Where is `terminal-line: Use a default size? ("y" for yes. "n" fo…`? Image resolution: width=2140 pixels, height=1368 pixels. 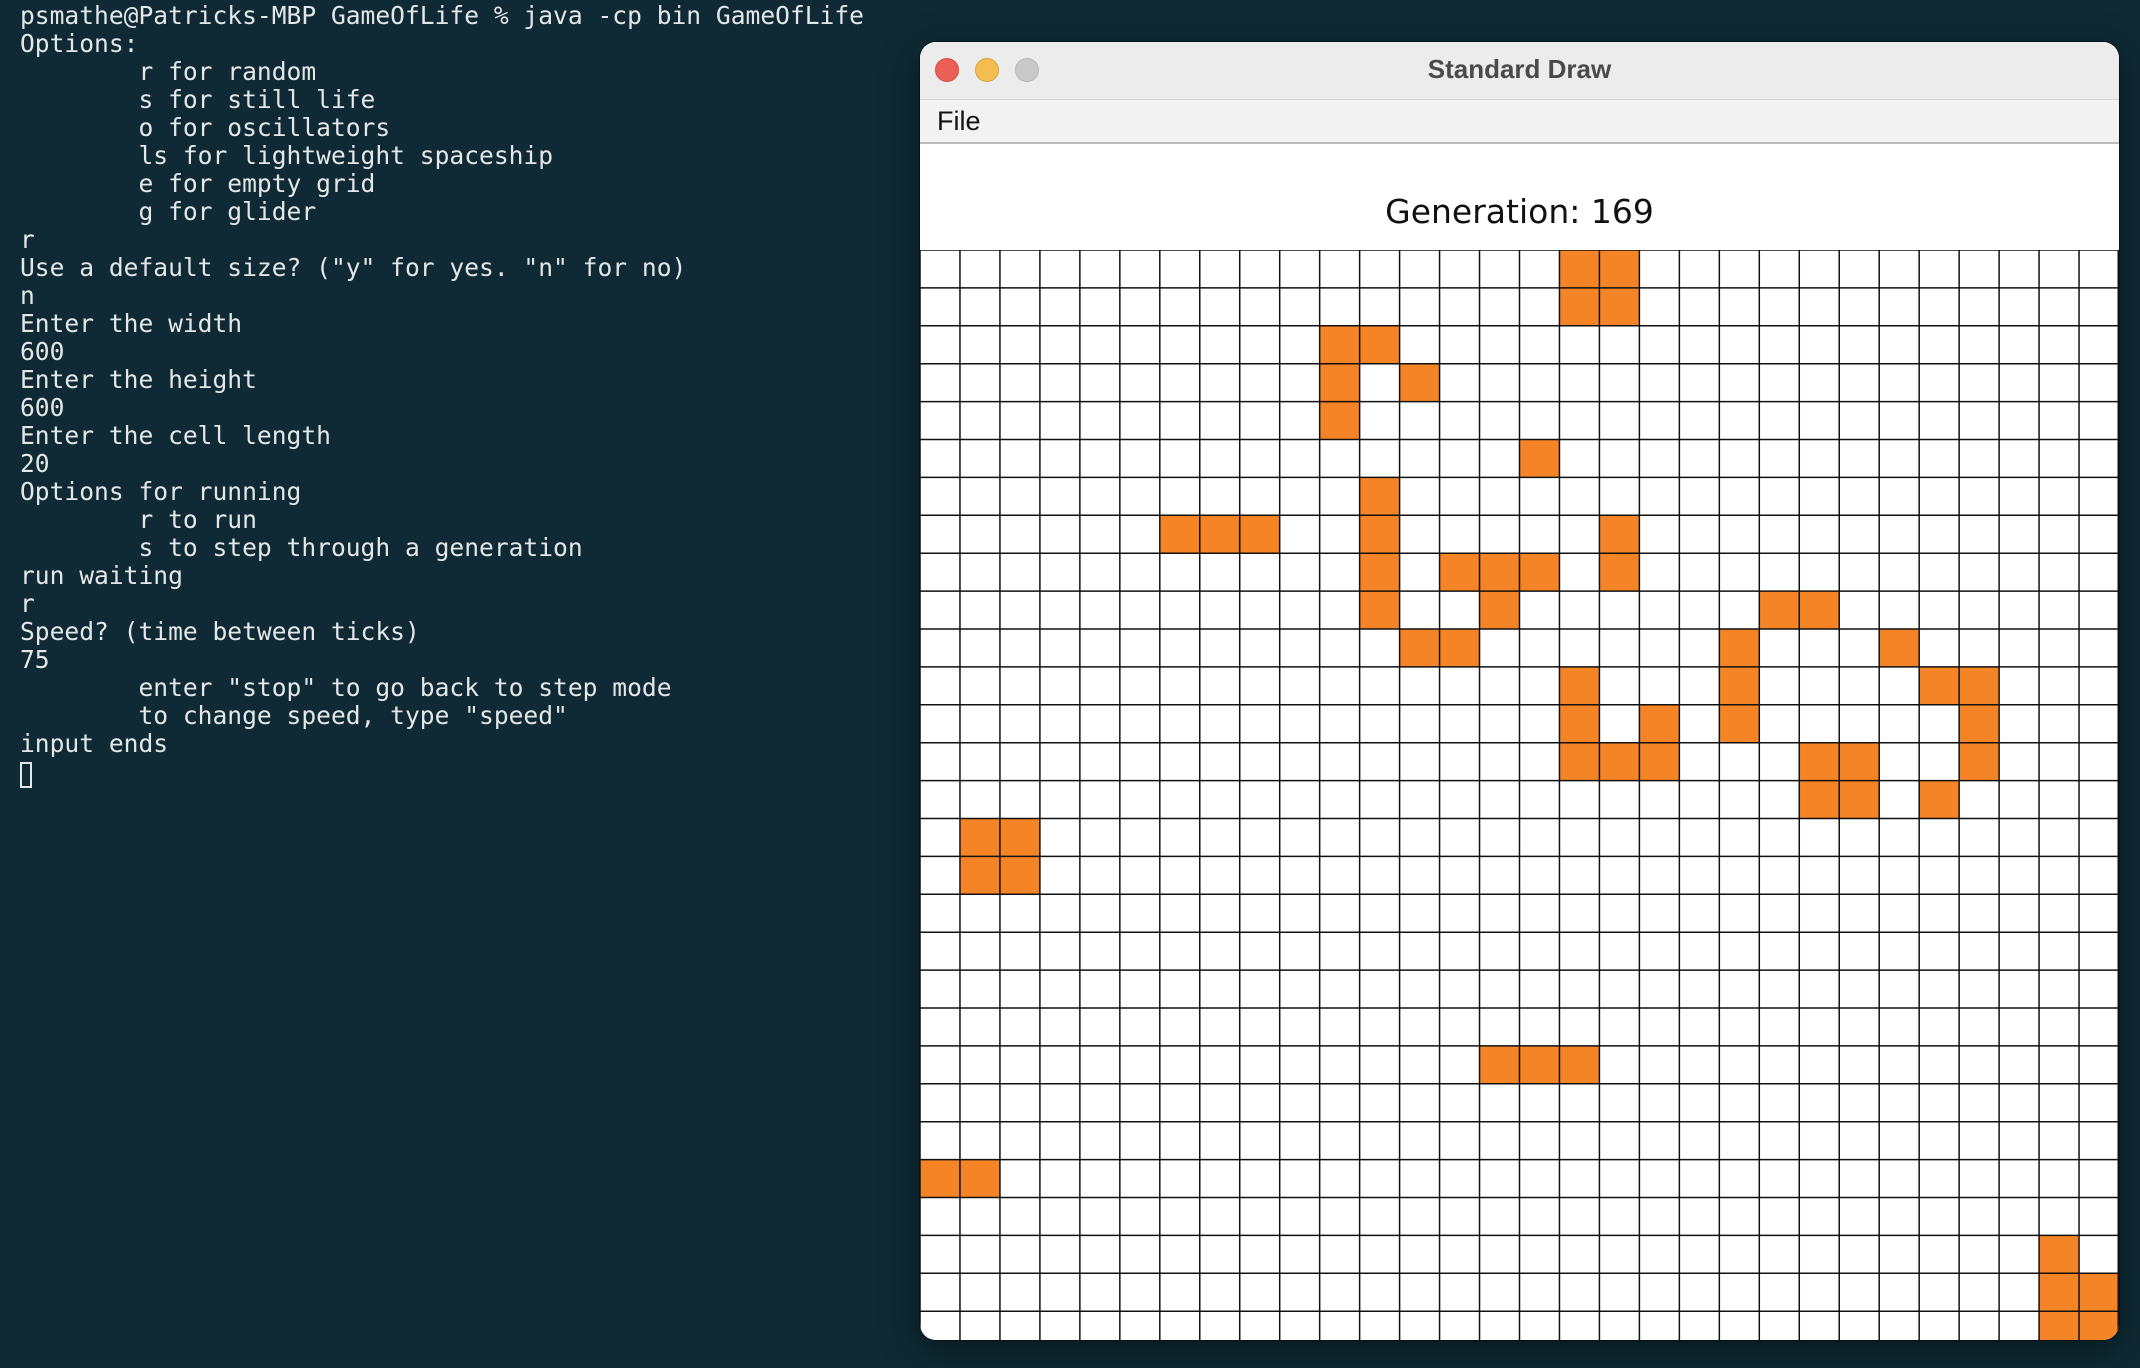 terminal-line: Use a default size? ("y" for yes. "n" fo… is located at coordinates (353, 267).